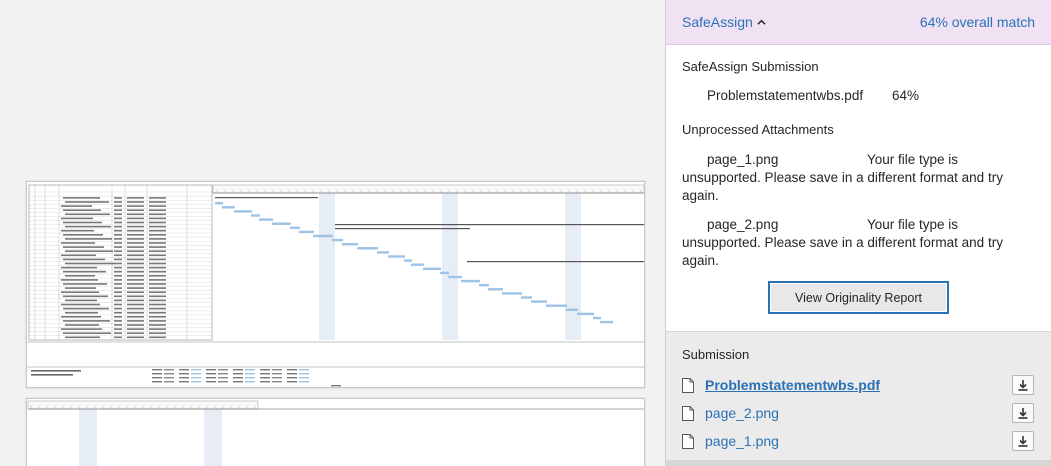 The width and height of the screenshot is (1051, 466). Describe the element at coordinates (743, 159) in the screenshot. I see `attachment-name: page_1.png` at that location.